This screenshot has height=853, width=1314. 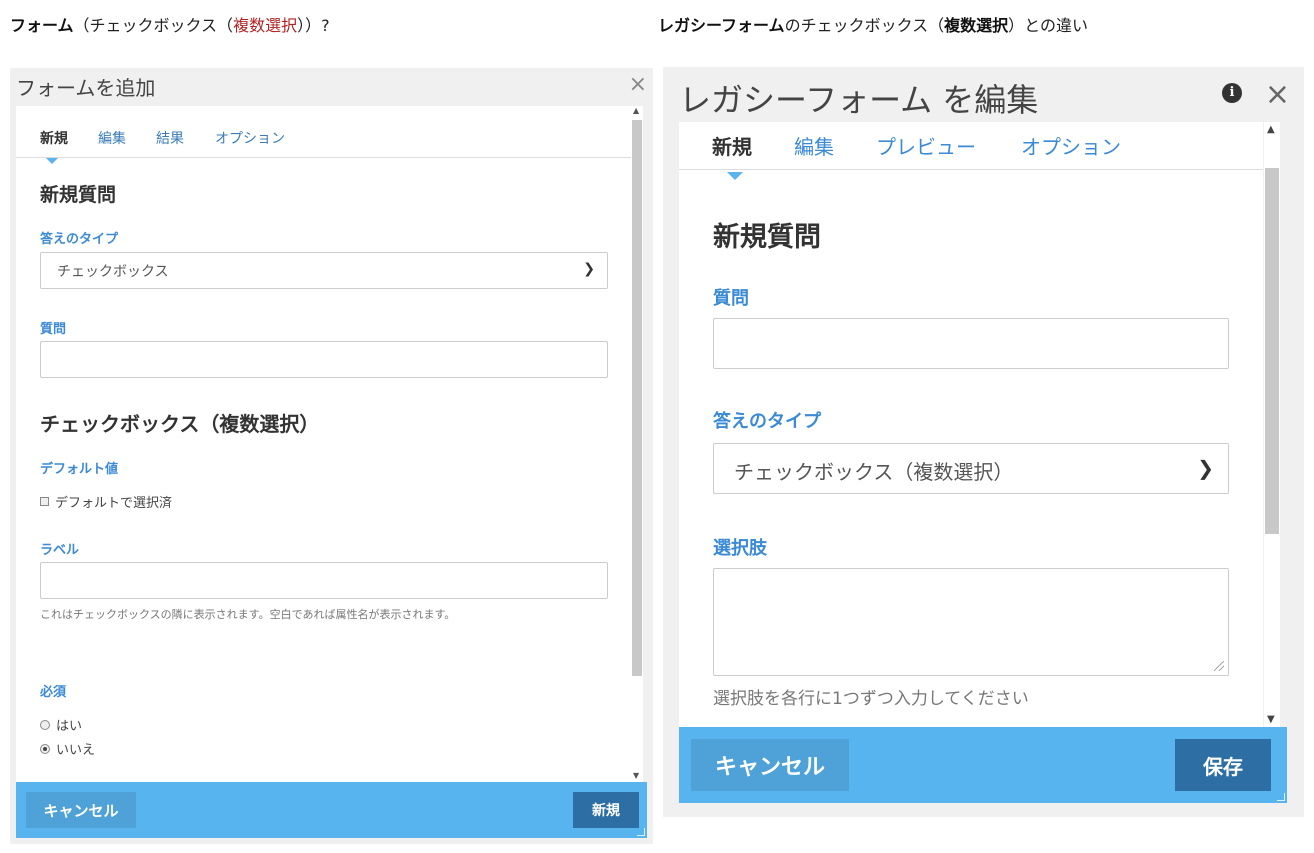 What do you see at coordinates (265, 25) in the screenshot?
I see `caption-left-red: 複数選択` at bounding box center [265, 25].